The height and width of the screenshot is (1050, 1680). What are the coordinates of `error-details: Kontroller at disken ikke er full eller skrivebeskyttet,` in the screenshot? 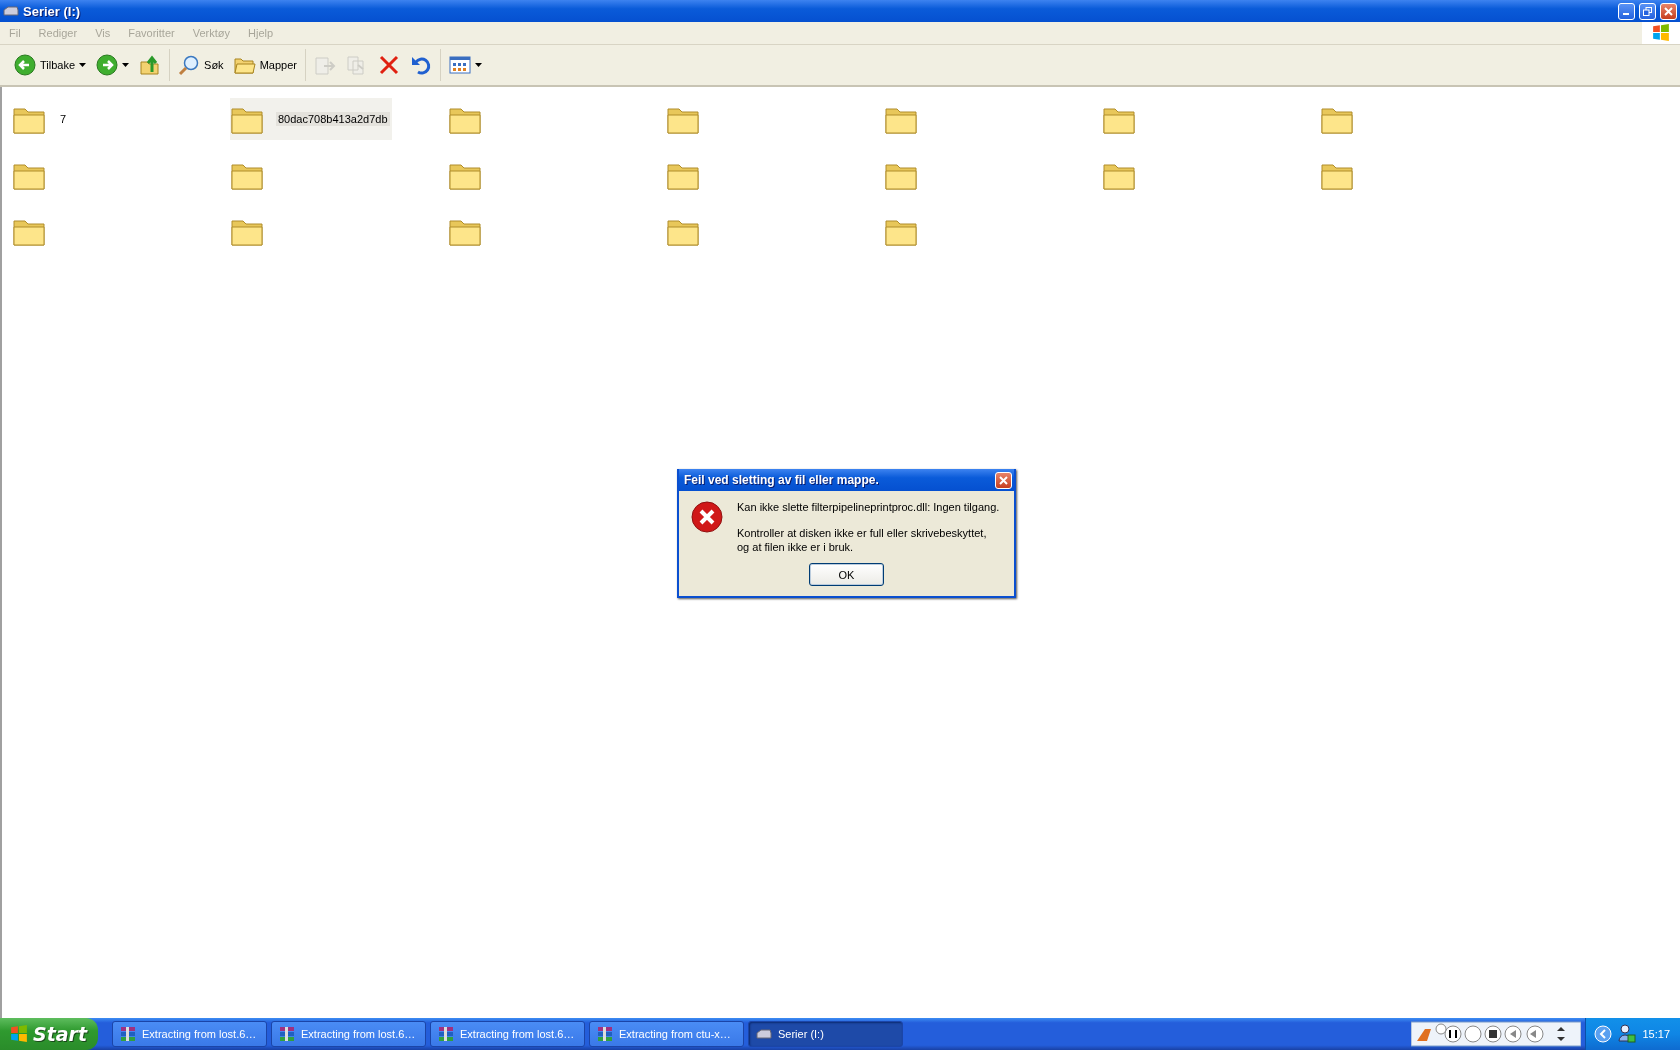 It's located at (862, 533).